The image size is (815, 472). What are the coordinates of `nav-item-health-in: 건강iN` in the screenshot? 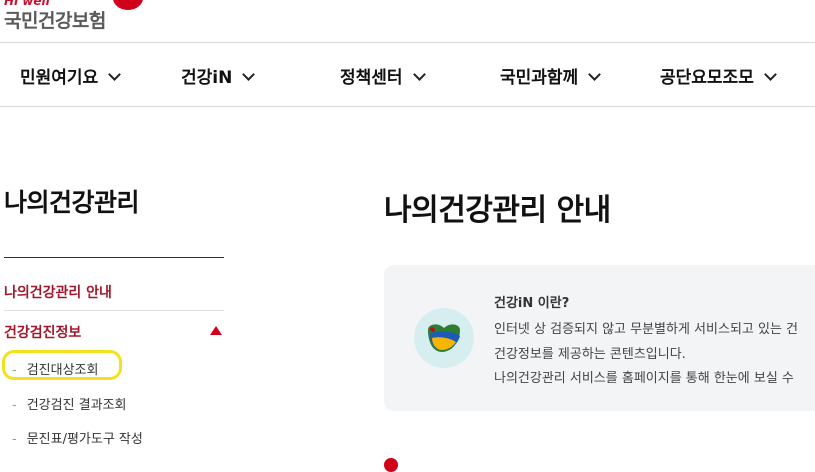 It's located at (218, 75).